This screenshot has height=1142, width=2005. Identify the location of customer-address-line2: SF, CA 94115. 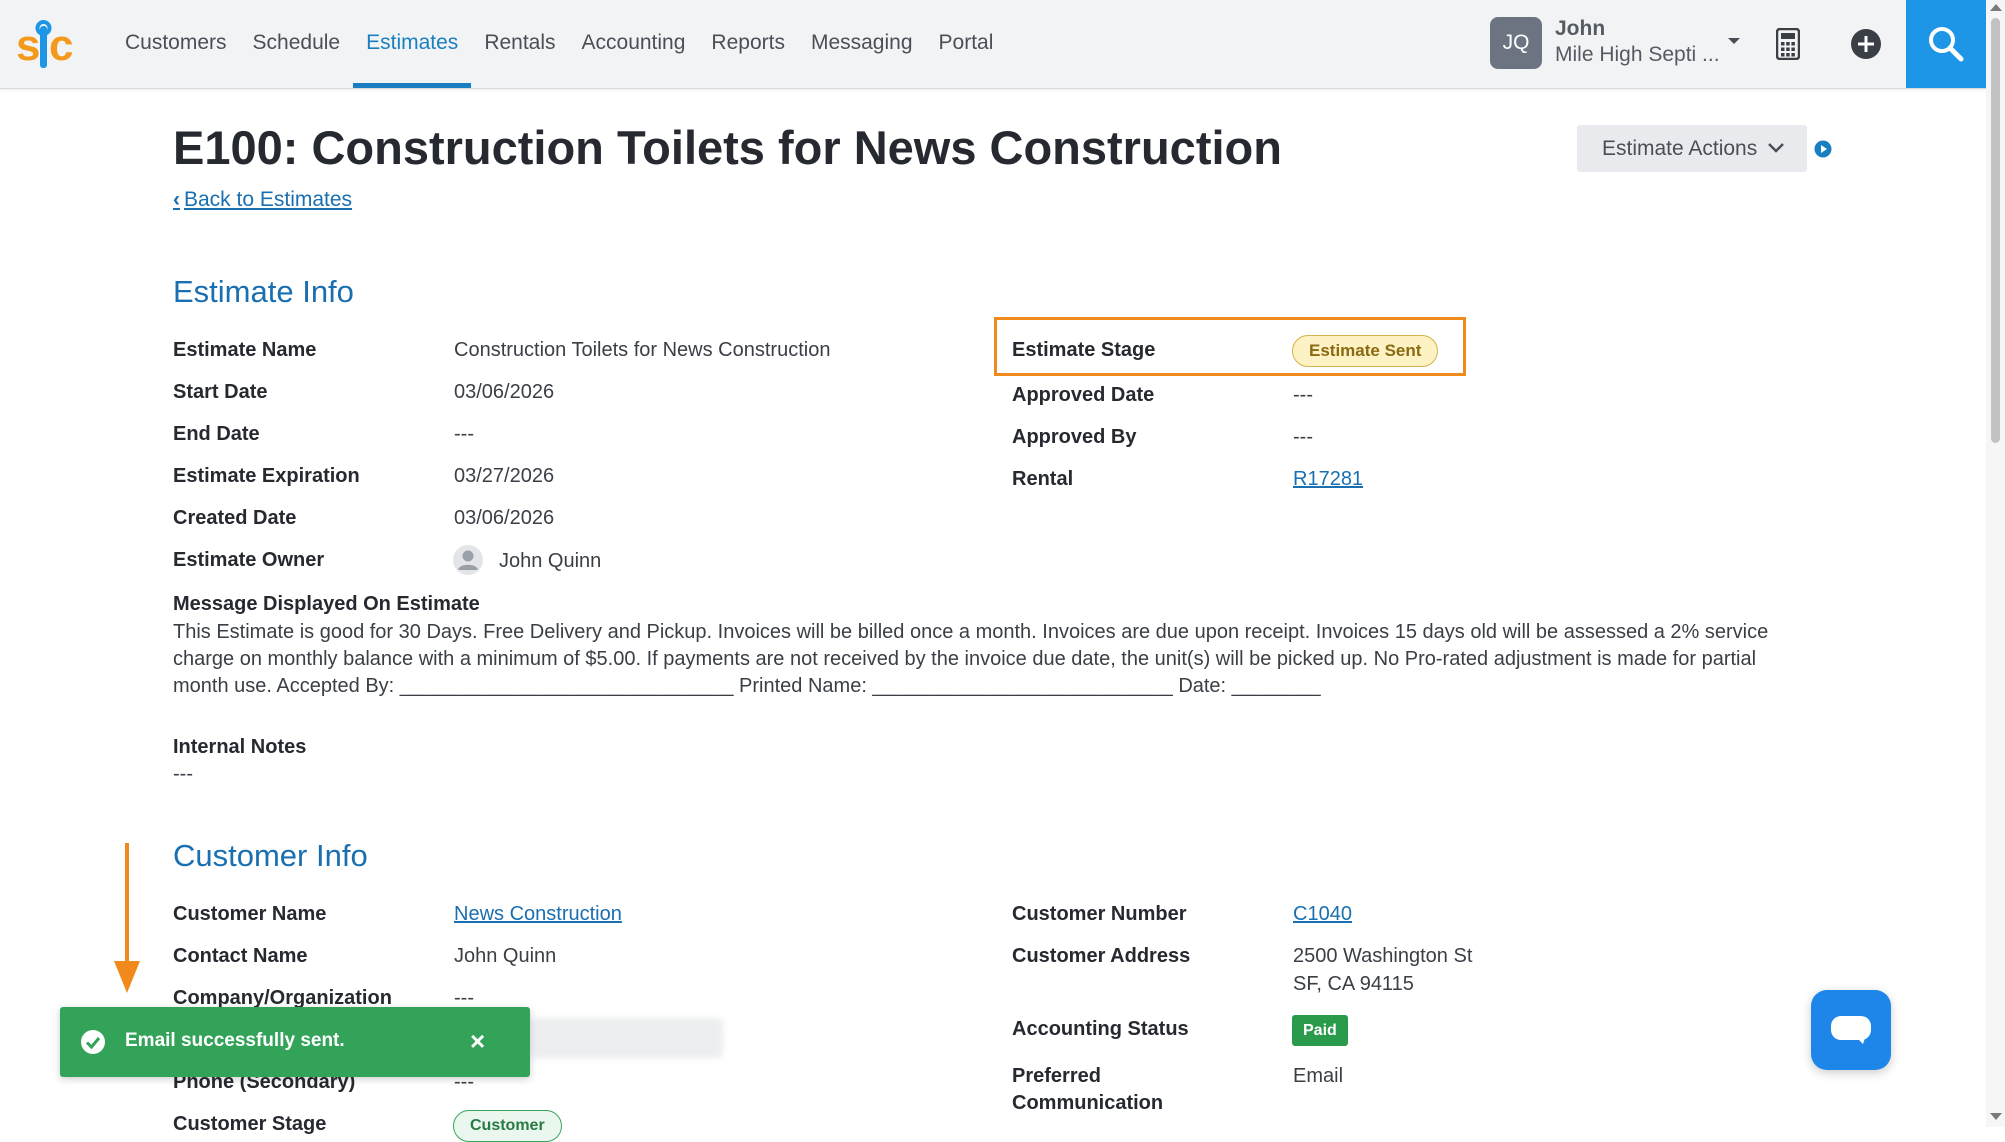
(1353, 984).